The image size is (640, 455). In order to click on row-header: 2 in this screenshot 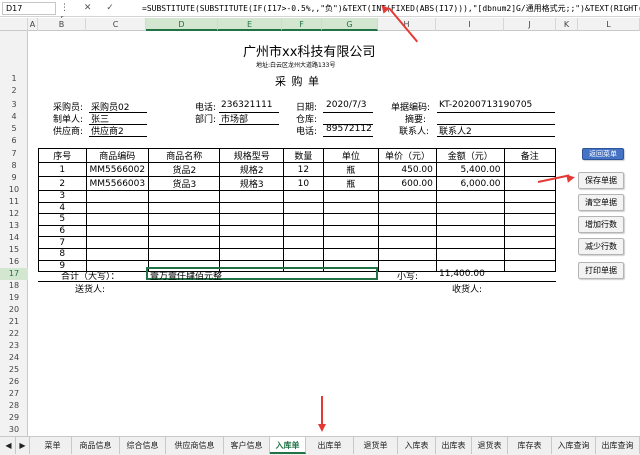, I will do `click(14, 90)`.